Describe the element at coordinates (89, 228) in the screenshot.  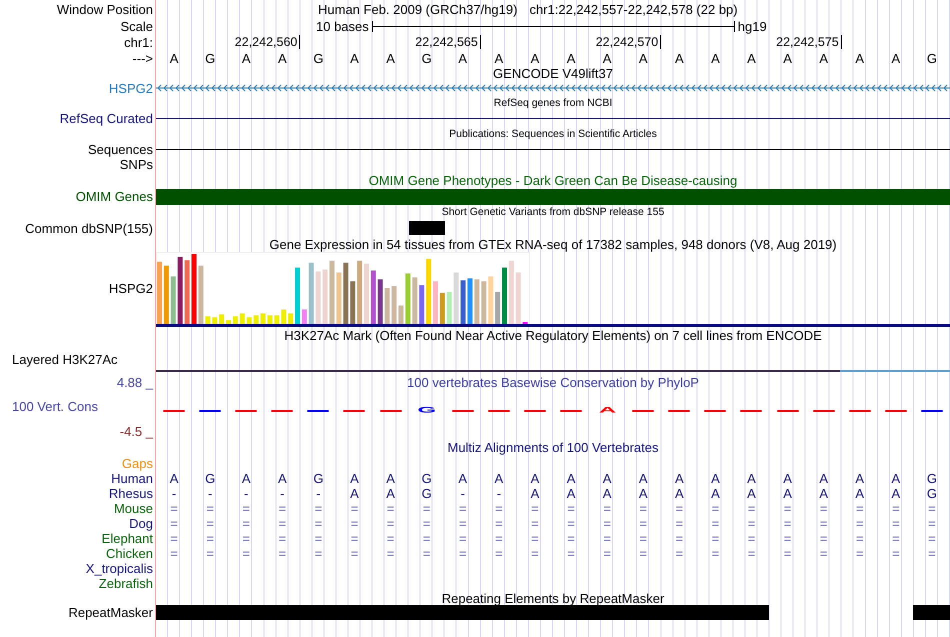
I see `track-label: Common dbSNP(155)` at that location.